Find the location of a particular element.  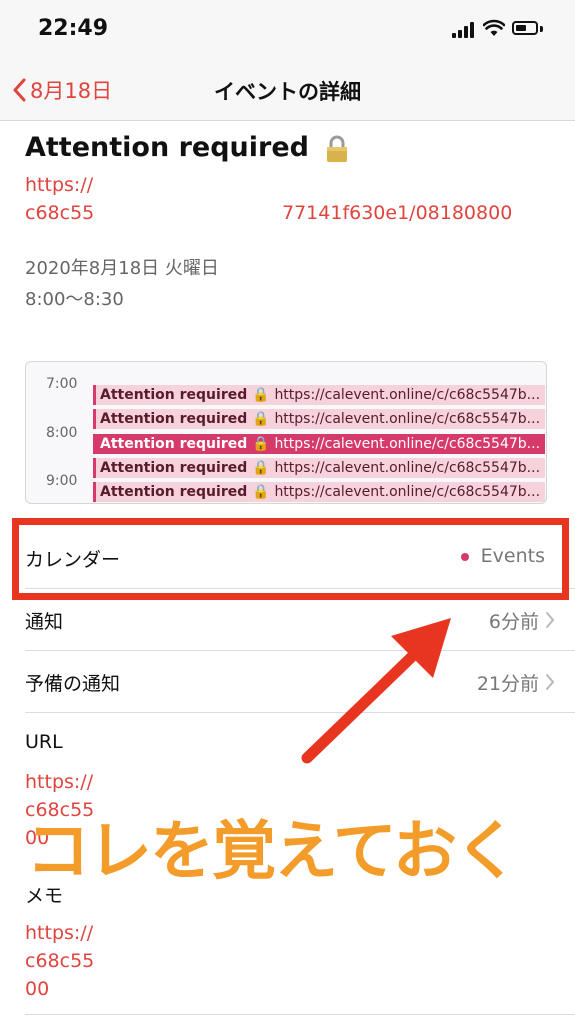

divider is located at coordinates (300, 1014).